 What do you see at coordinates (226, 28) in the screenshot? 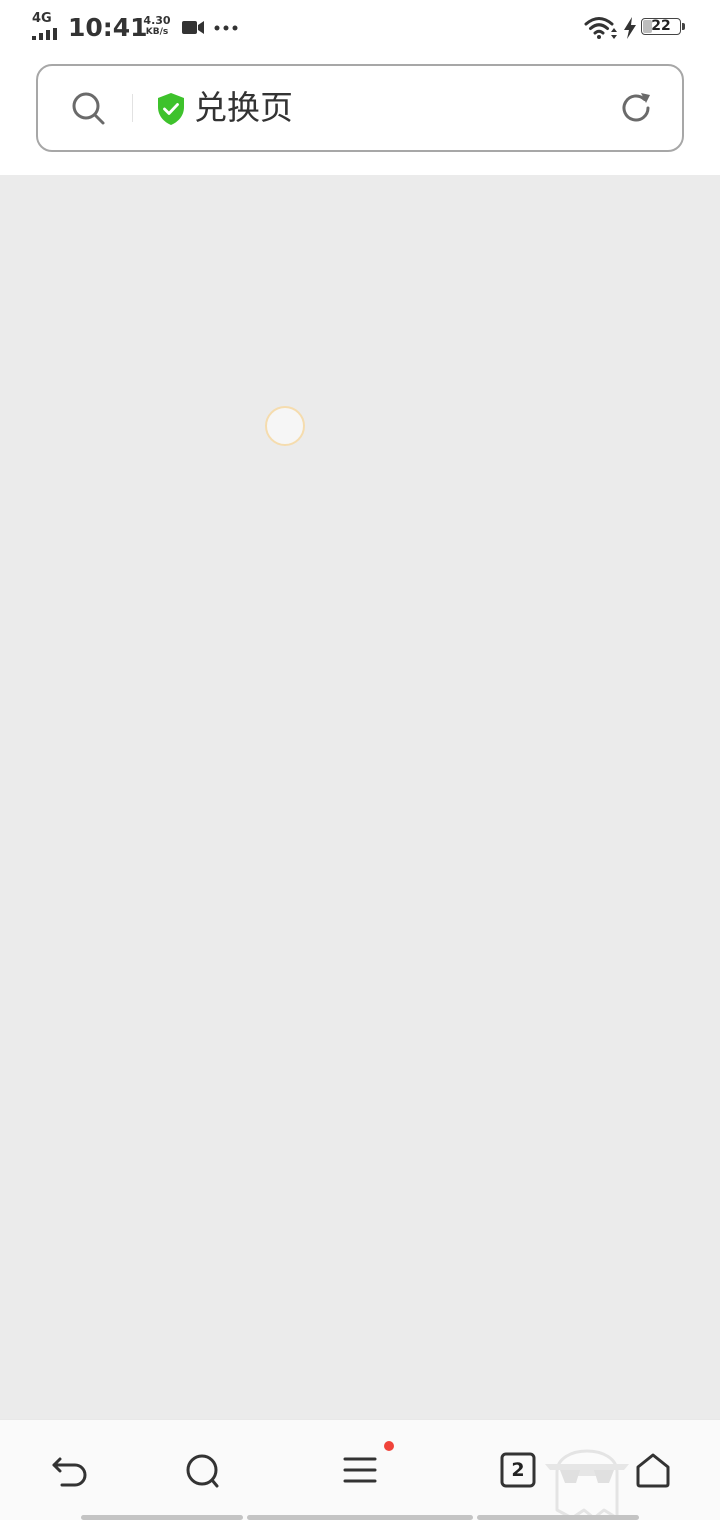
I see `more-dots-icon` at bounding box center [226, 28].